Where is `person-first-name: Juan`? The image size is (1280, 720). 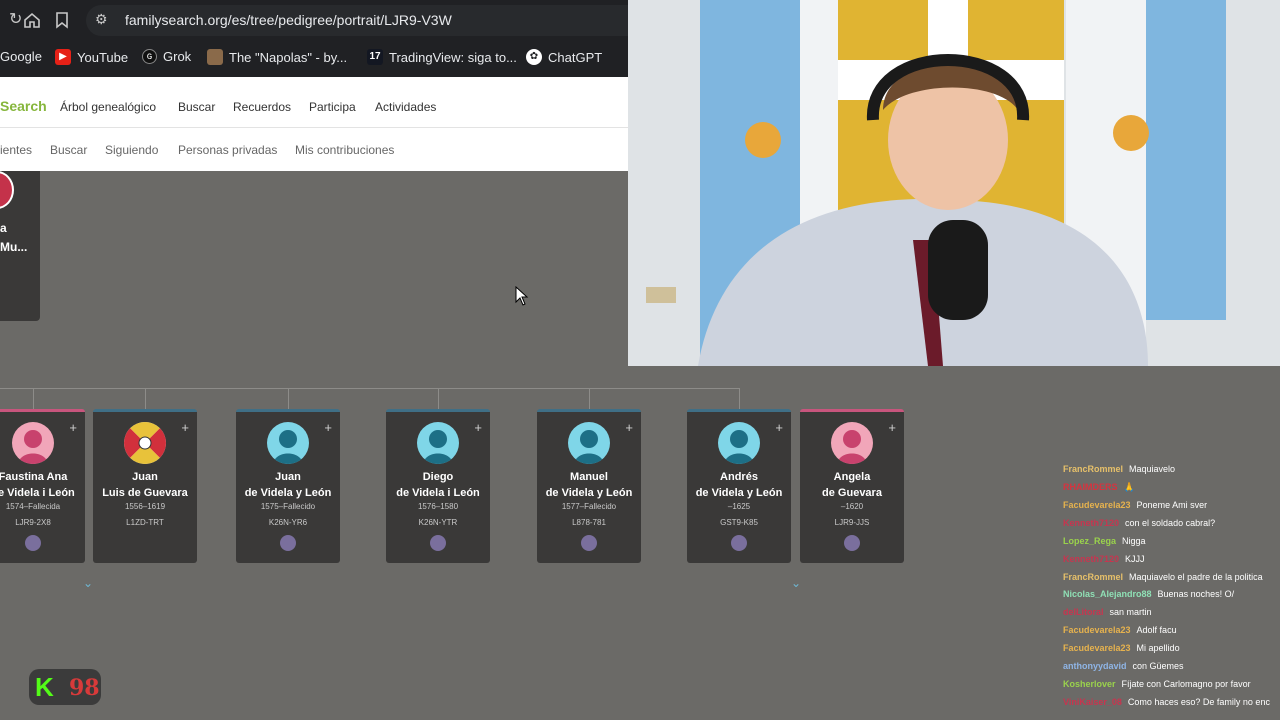 person-first-name: Juan is located at coordinates (288, 477).